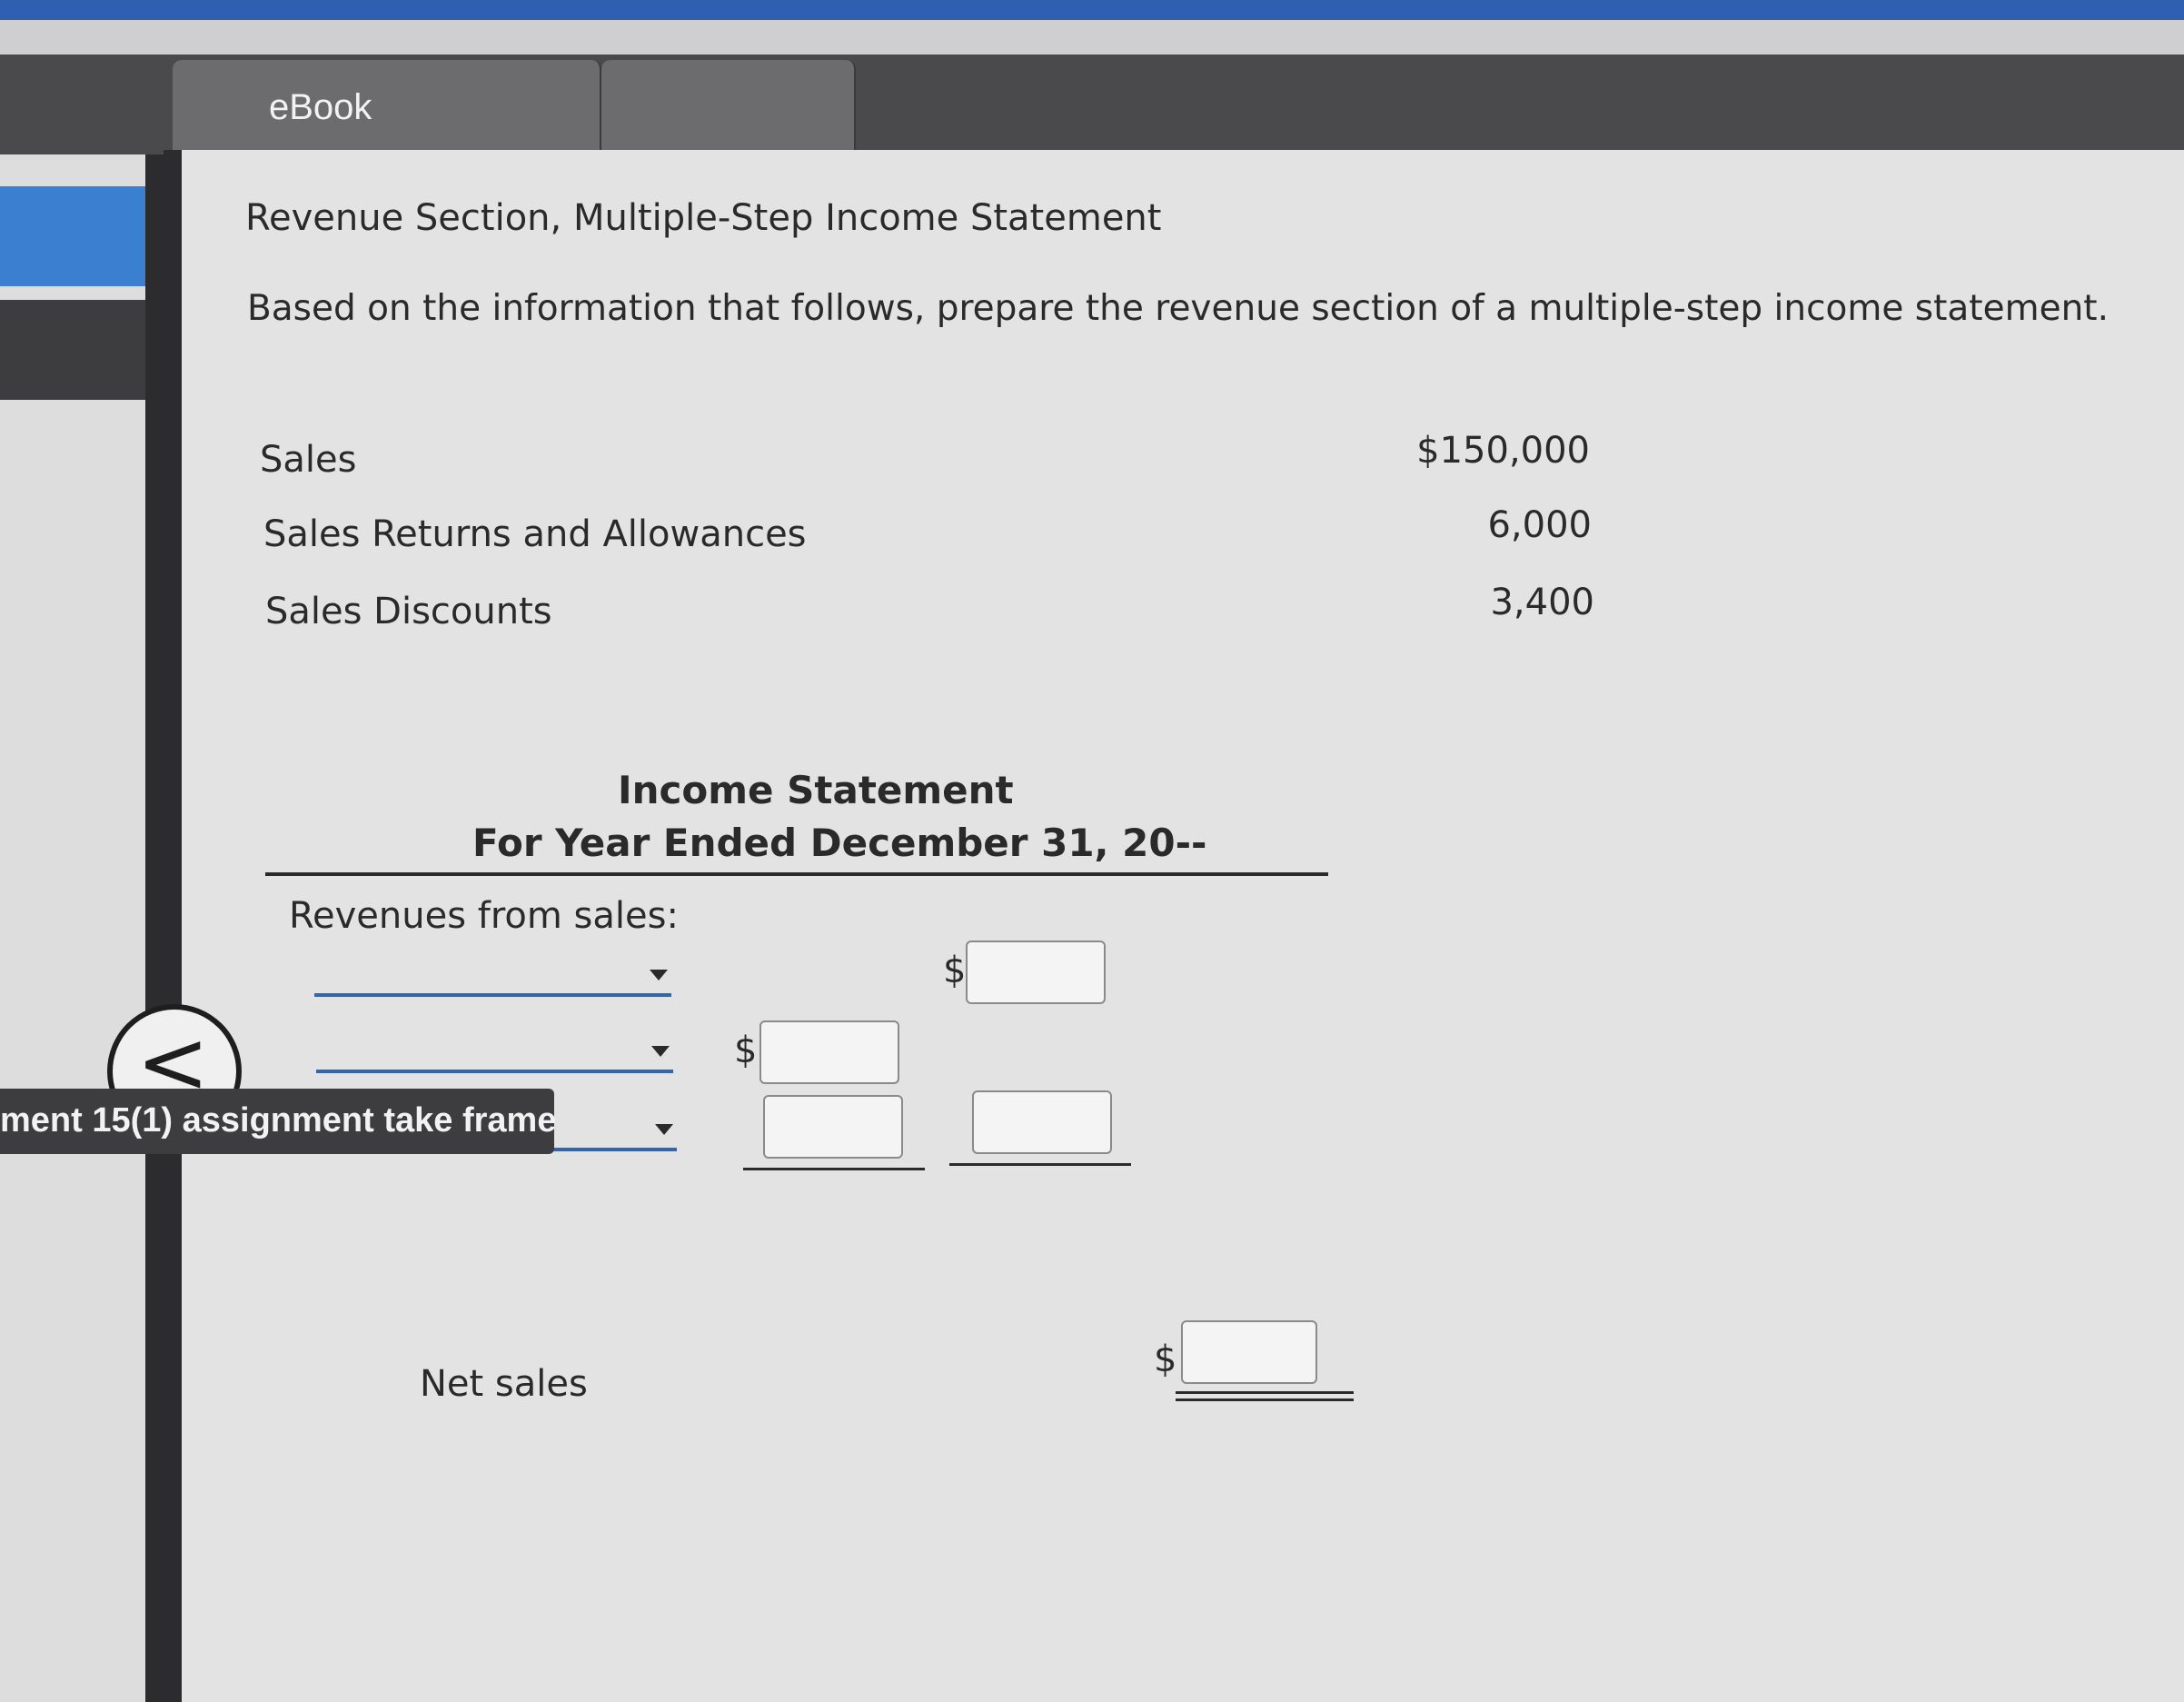 Image resolution: width=2184 pixels, height=1702 pixels. What do you see at coordinates (833, 1127) in the screenshot?
I see `amount-input-discounts` at bounding box center [833, 1127].